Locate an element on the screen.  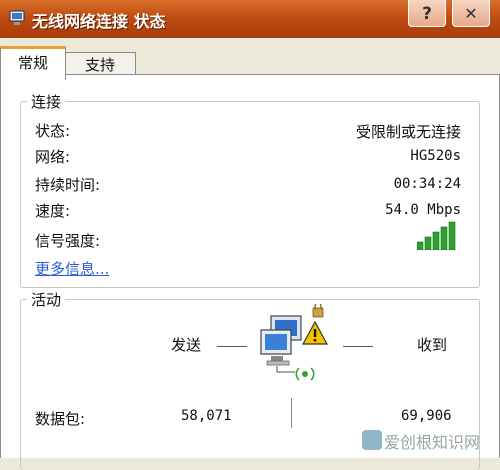
help-button: ? is located at coordinates (427, 13).